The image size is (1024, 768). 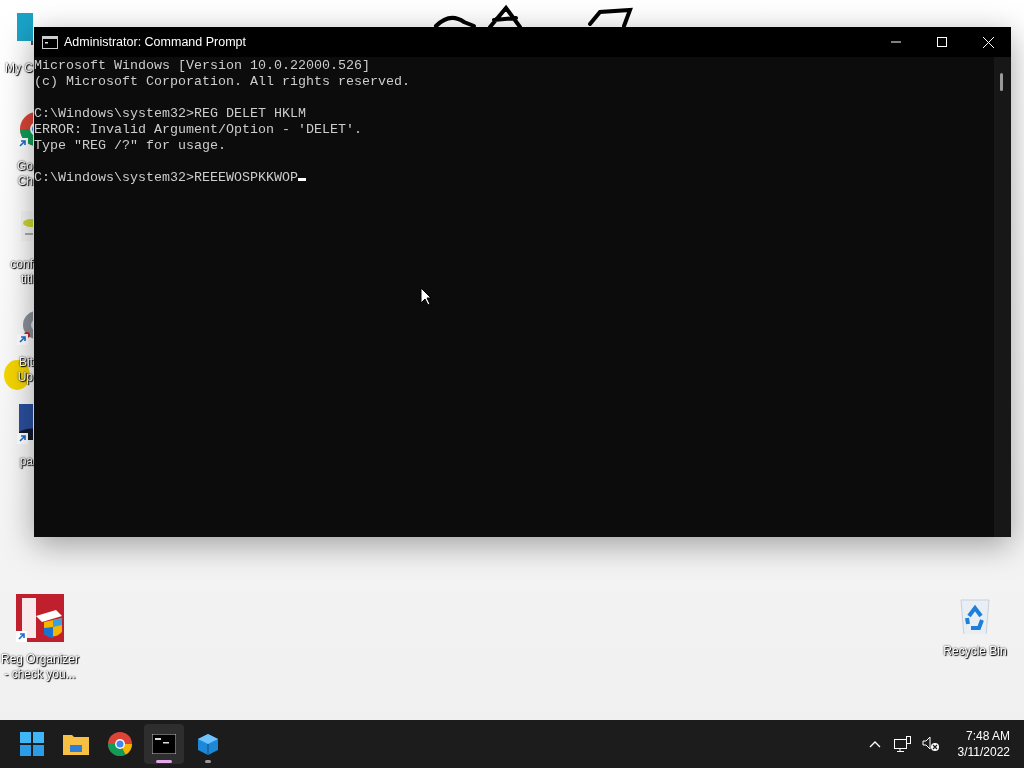 What do you see at coordinates (170, 114) in the screenshot?
I see `console-line: C:\Windows\system32>REG DELET HKLM` at bounding box center [170, 114].